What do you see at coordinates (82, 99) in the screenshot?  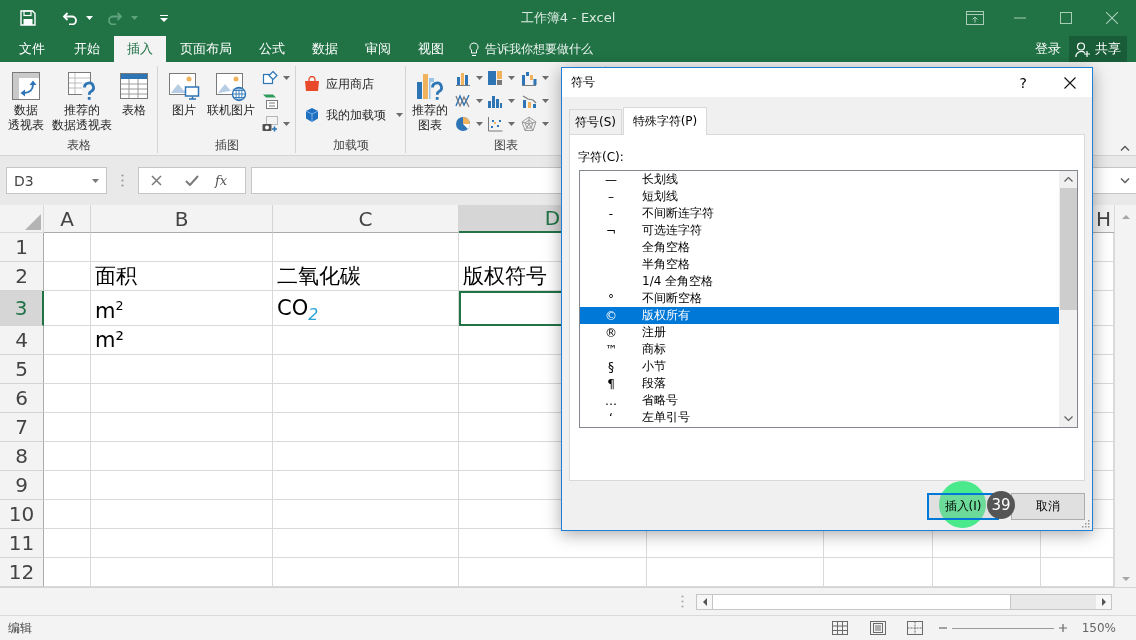 I see `recommended-pivot-table-button: 推荐的 数据透视表` at bounding box center [82, 99].